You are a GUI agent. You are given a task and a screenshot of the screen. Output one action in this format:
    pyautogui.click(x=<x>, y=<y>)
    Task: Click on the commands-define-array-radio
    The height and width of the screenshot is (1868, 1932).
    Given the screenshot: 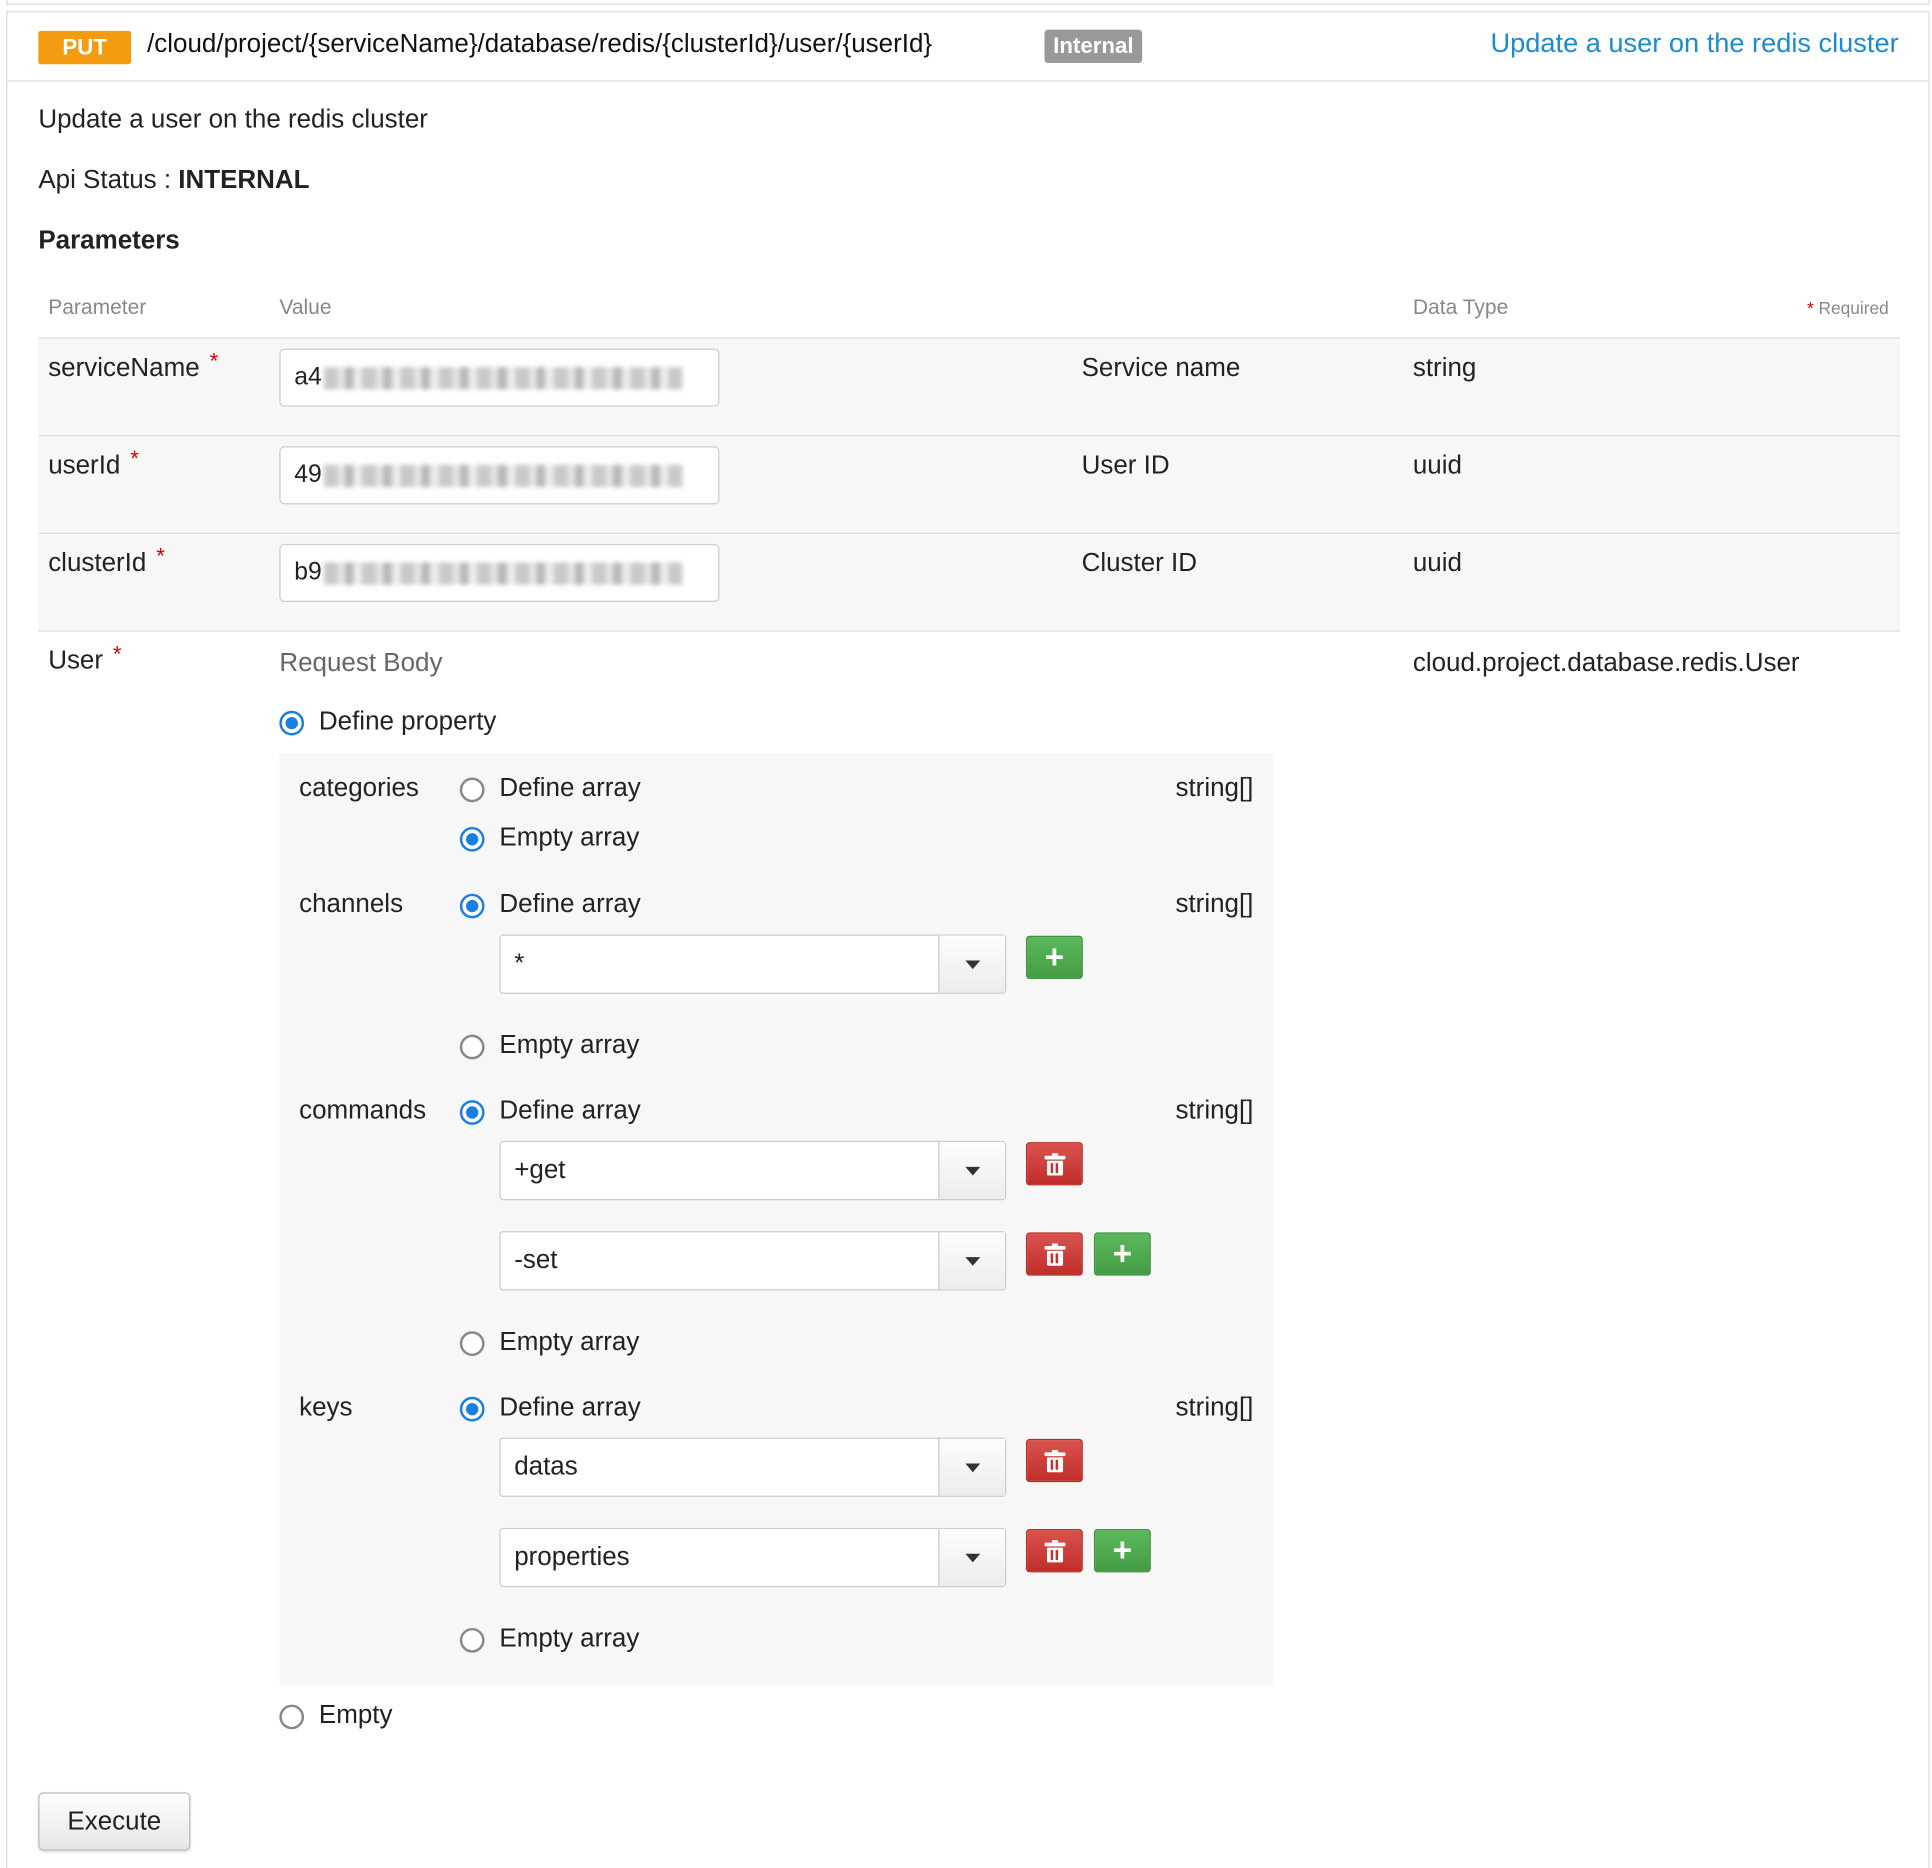 What is the action you would take?
    pyautogui.click(x=472, y=1112)
    